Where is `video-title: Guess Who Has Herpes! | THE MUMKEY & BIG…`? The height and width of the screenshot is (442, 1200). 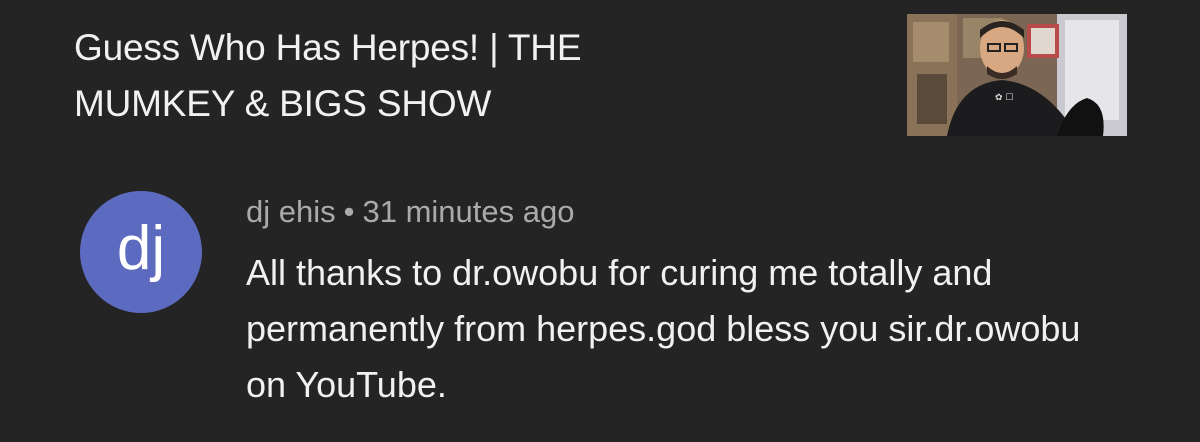
video-title: Guess Who Has Herpes! | THE MUMKEY & BIG… is located at coordinates (394, 76).